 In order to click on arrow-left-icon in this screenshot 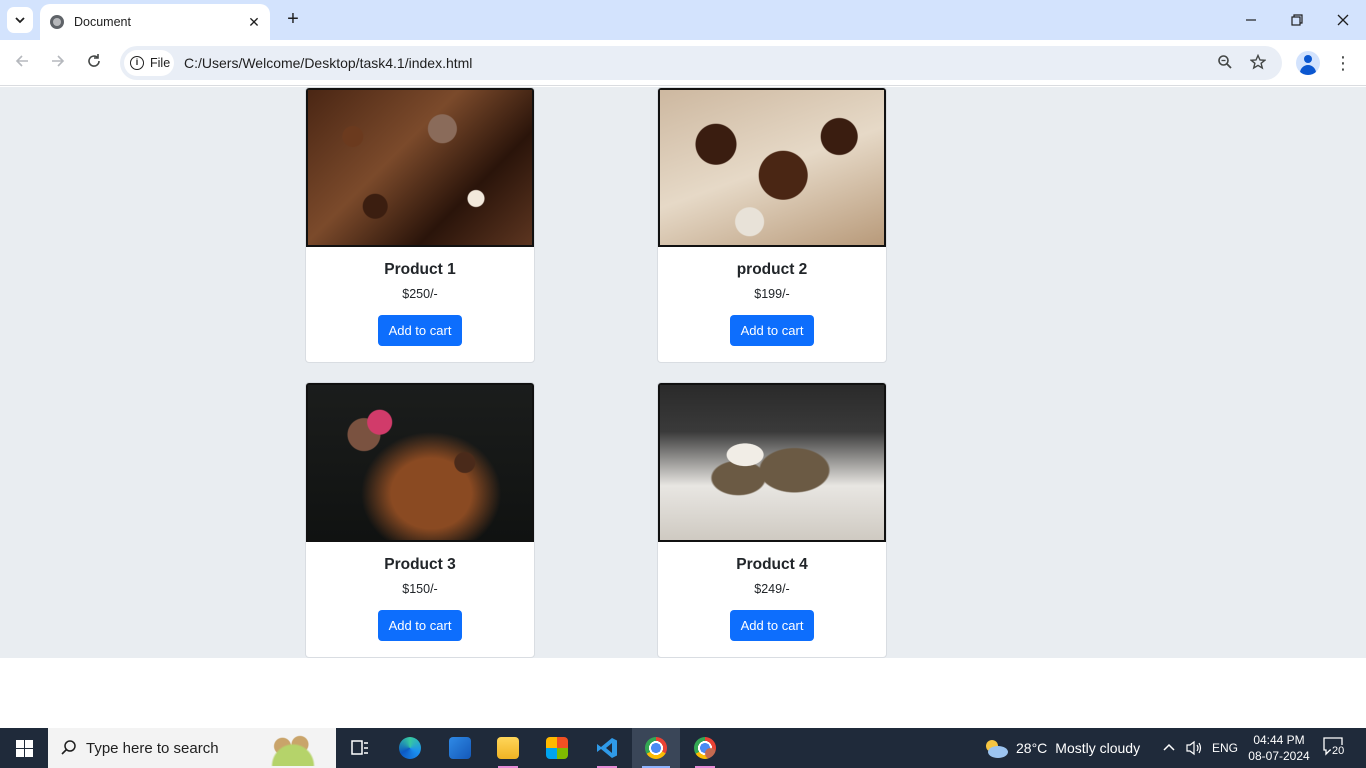, I will do `click(21, 61)`.